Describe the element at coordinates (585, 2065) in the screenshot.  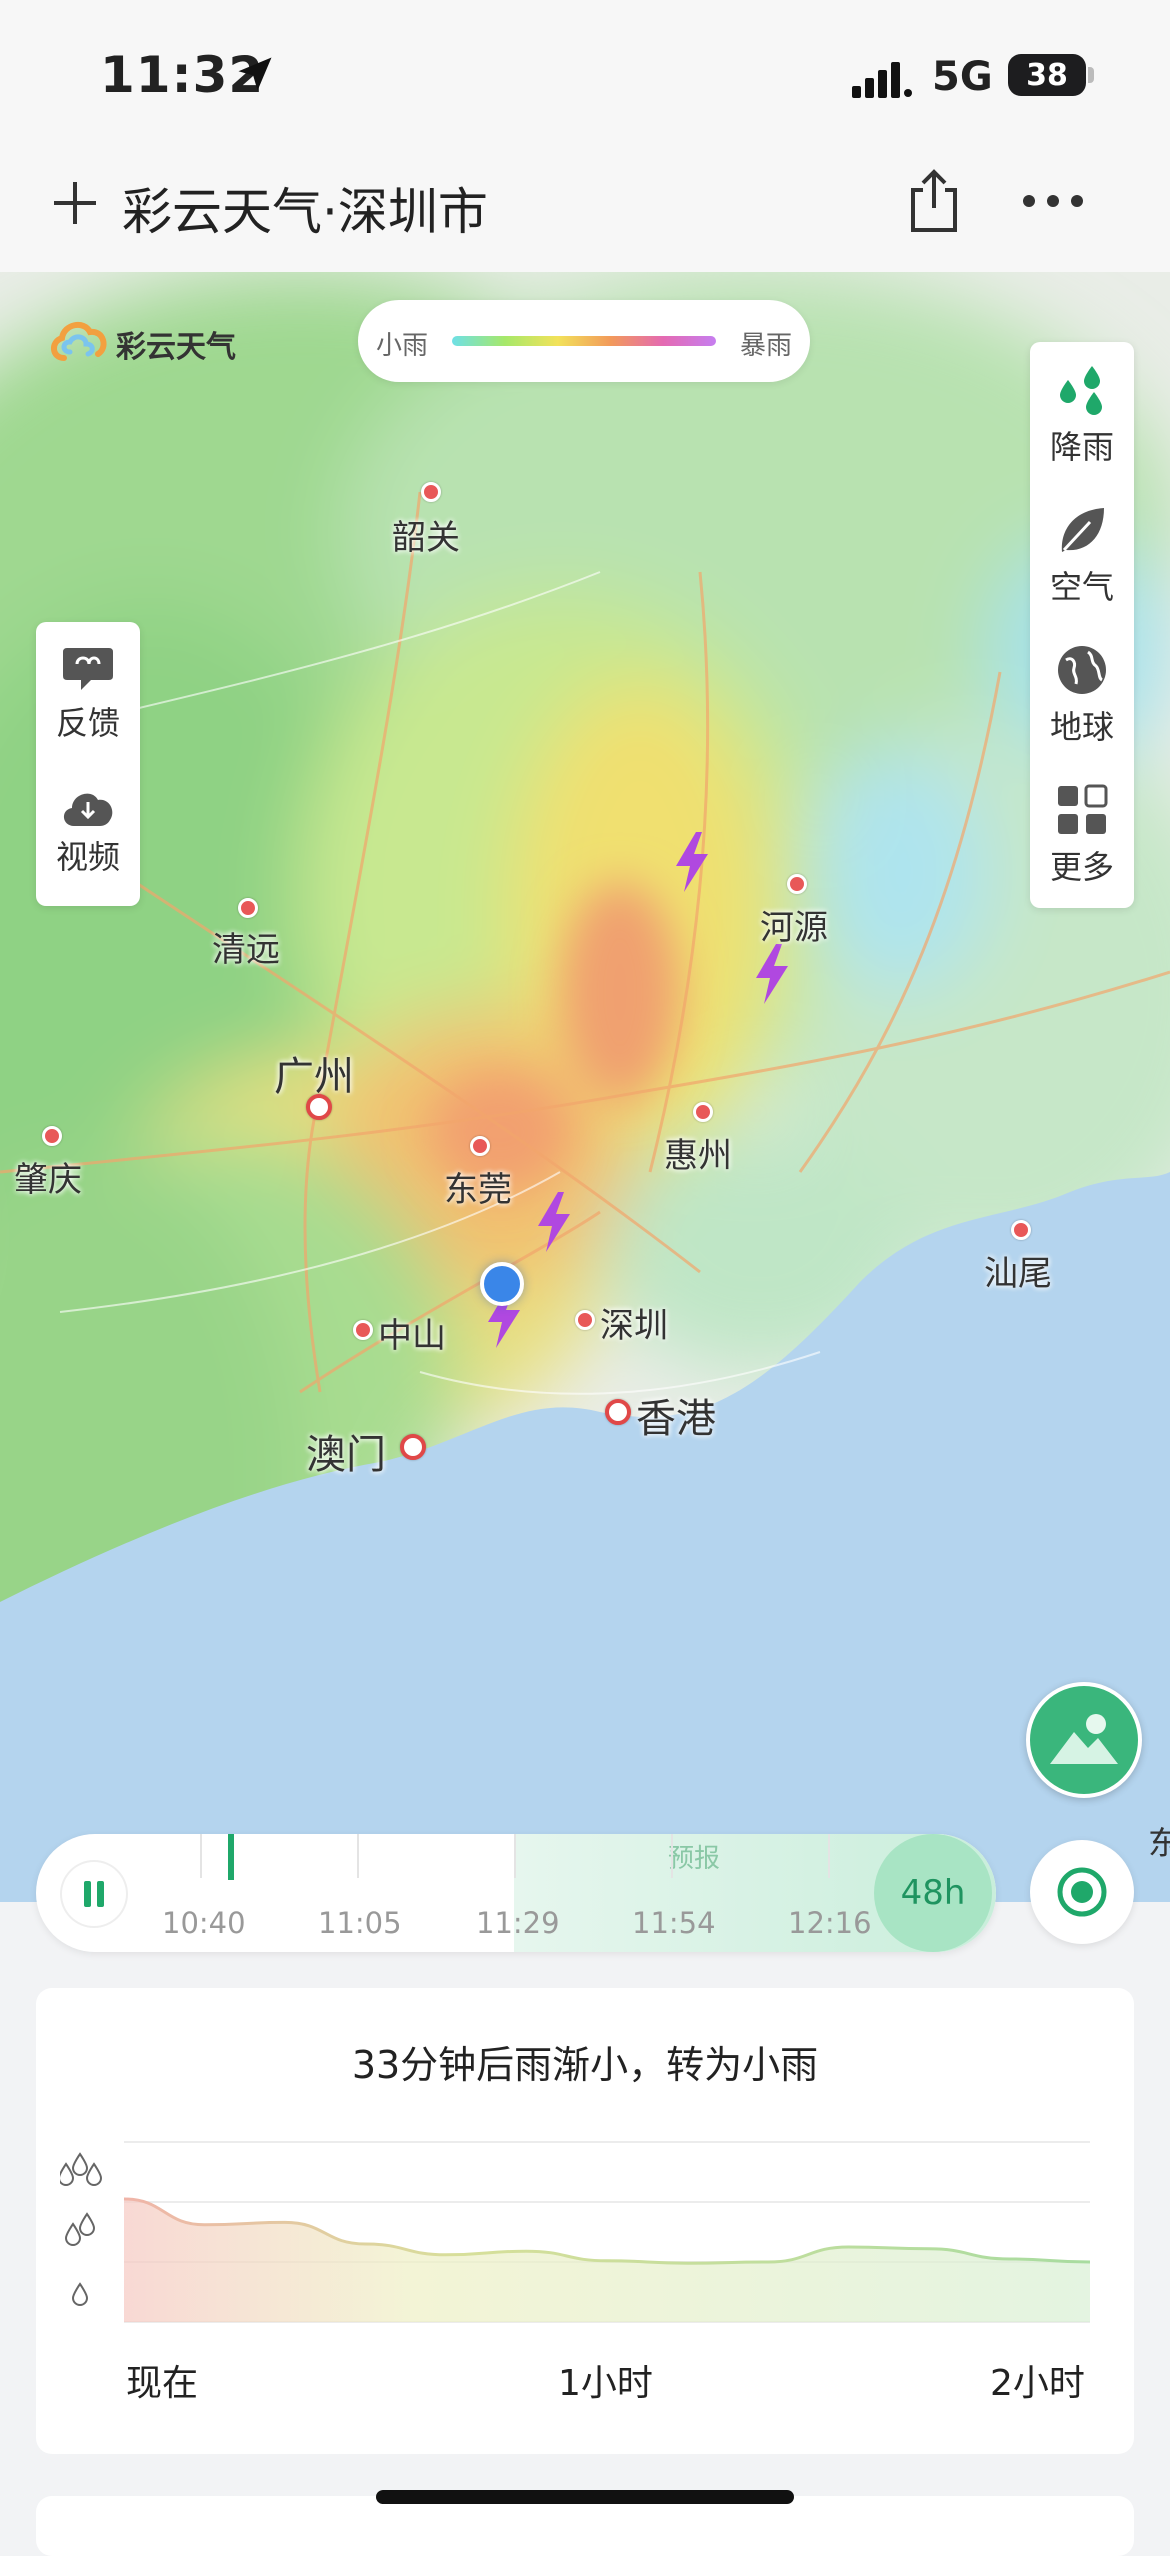
I see `precipitation-summary: 33分钟后雨渐小，转为小雨` at that location.